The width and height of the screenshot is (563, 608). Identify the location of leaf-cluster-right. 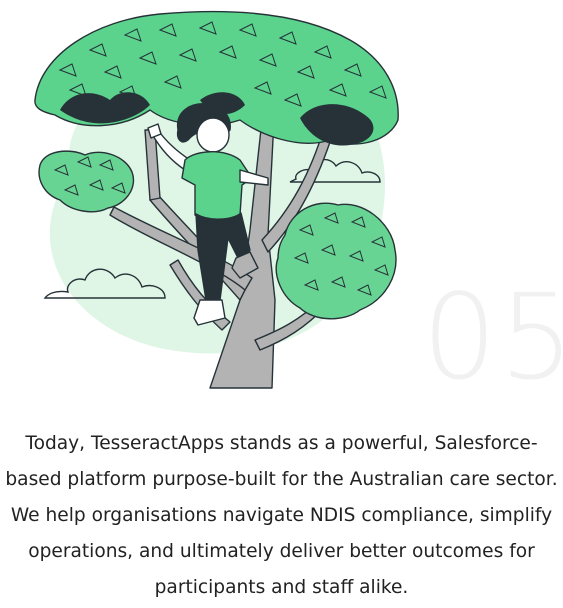
(336, 261).